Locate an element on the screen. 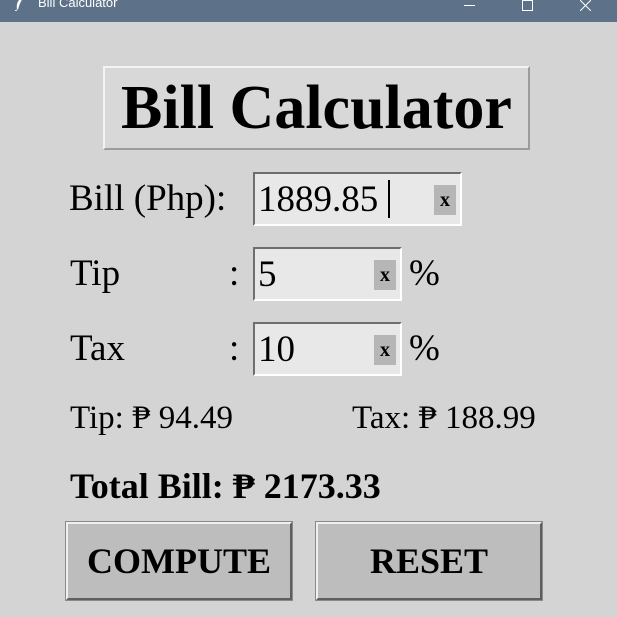 This screenshot has width=617, height=617. tax-amount: Tax: ₱ 188.99 is located at coordinates (444, 418).